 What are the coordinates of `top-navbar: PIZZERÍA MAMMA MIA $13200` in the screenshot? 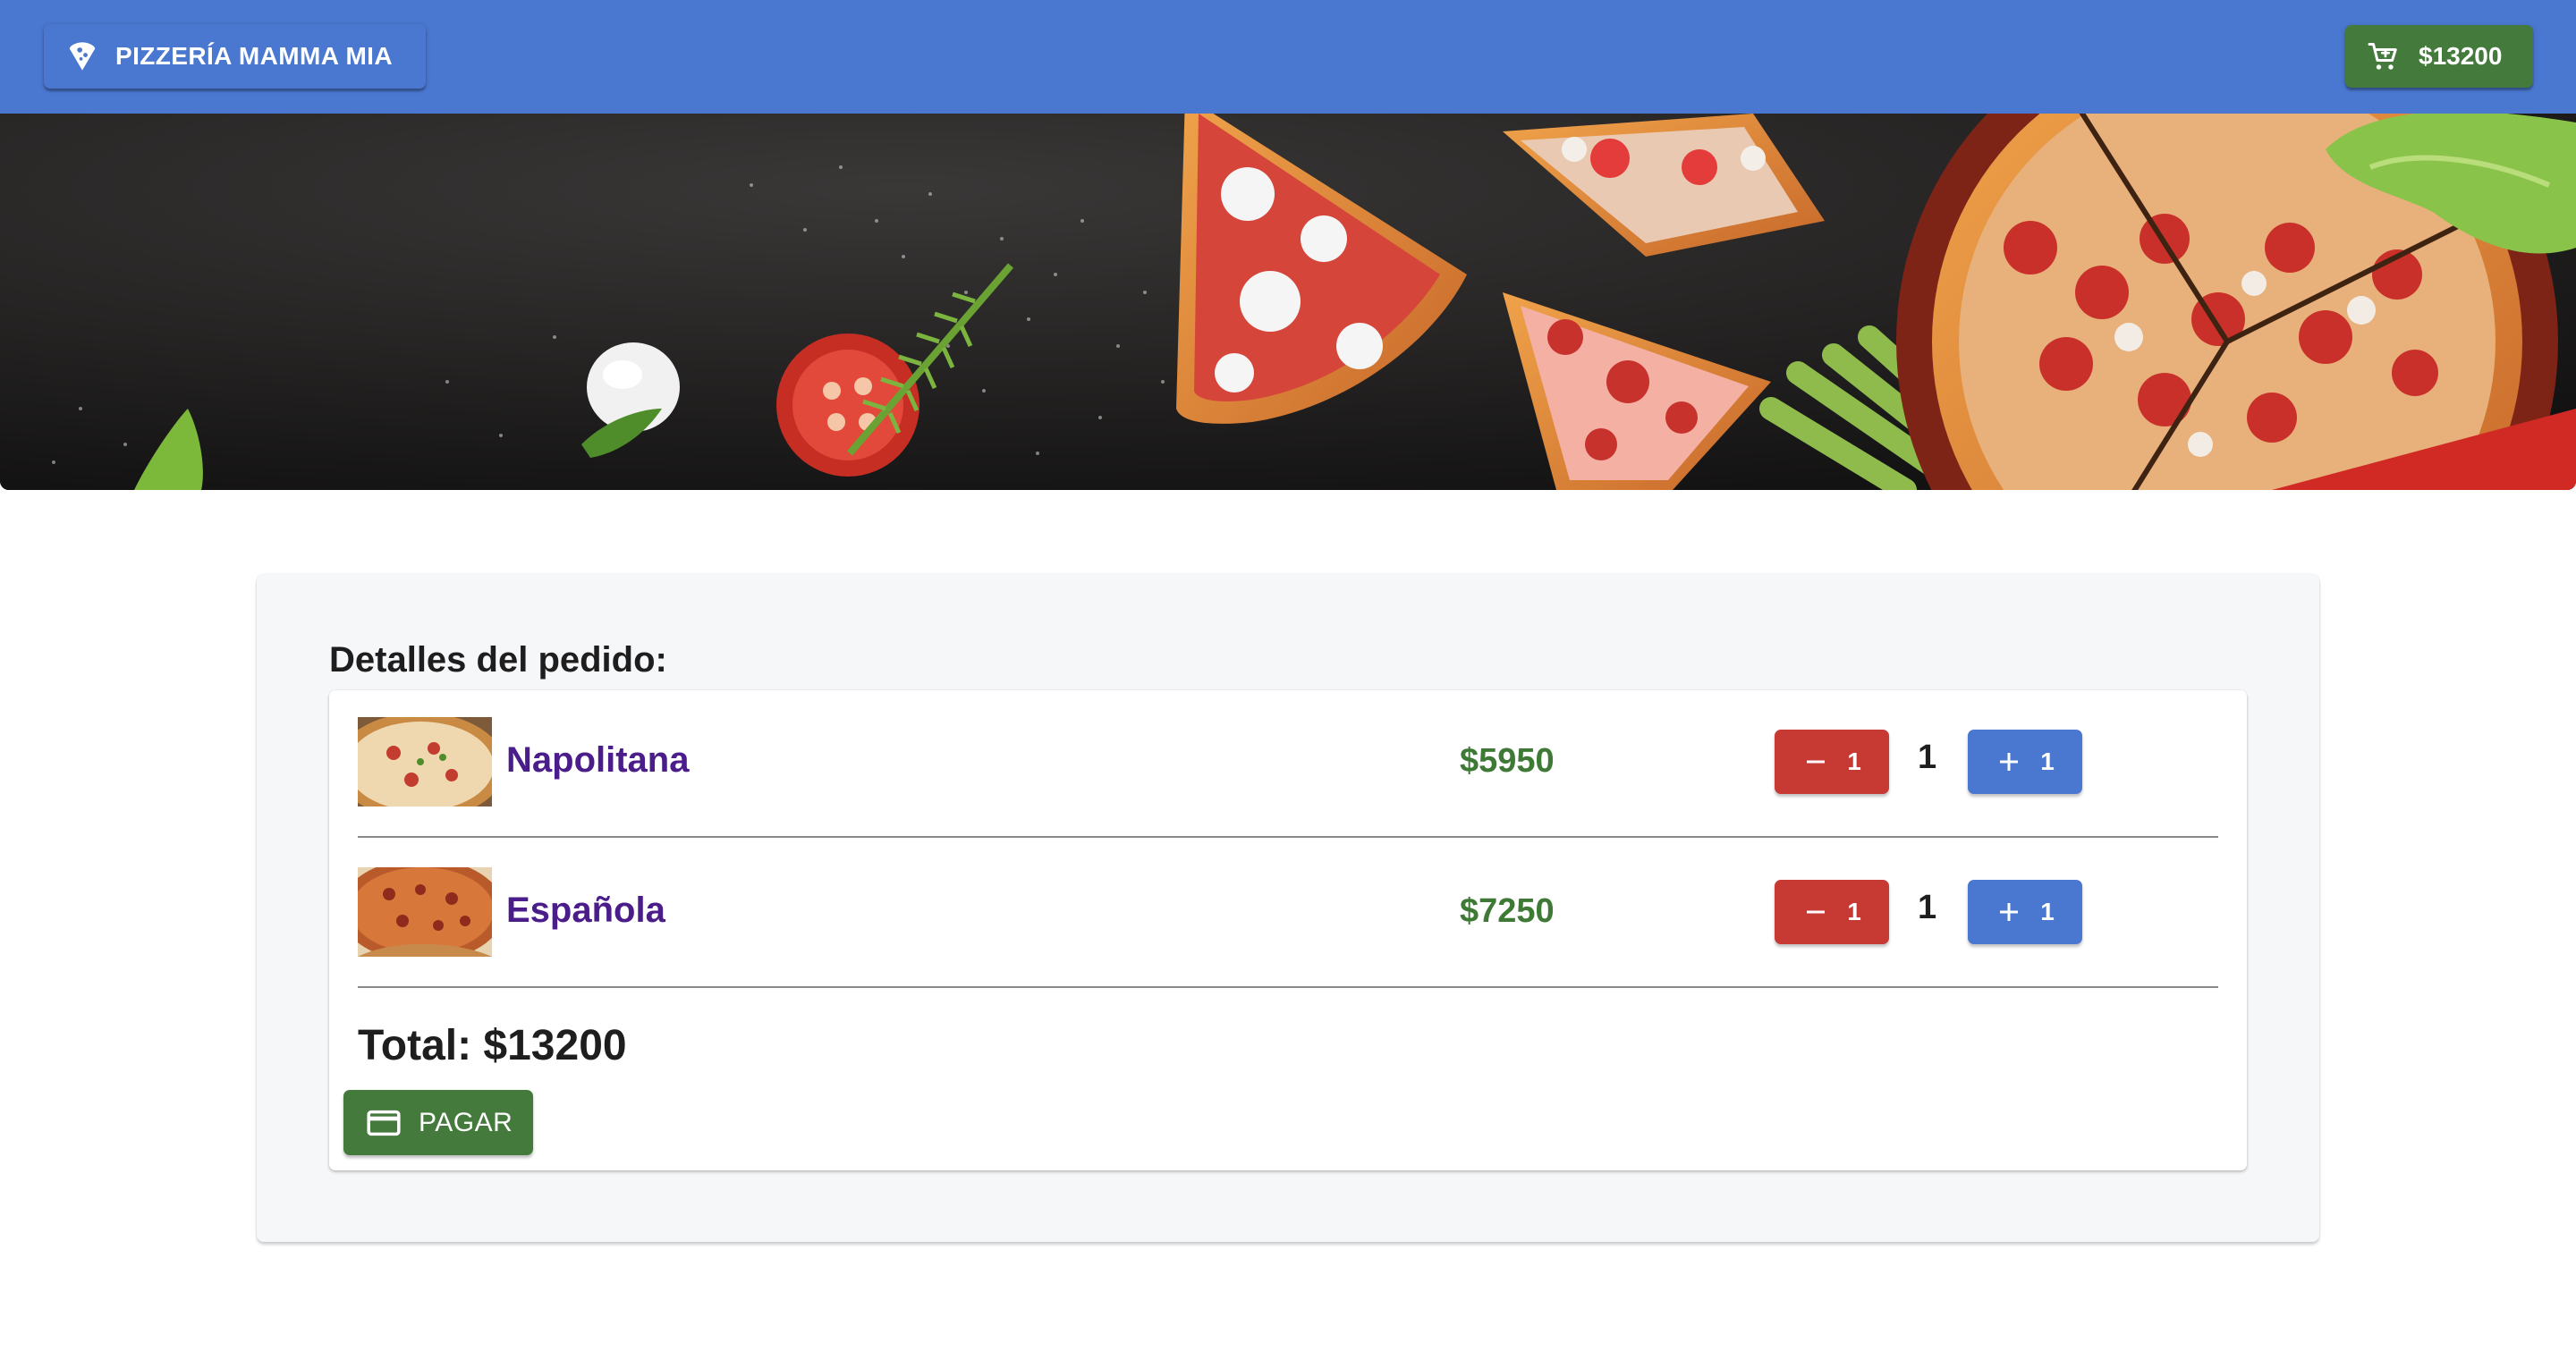 It's located at (1288, 57).